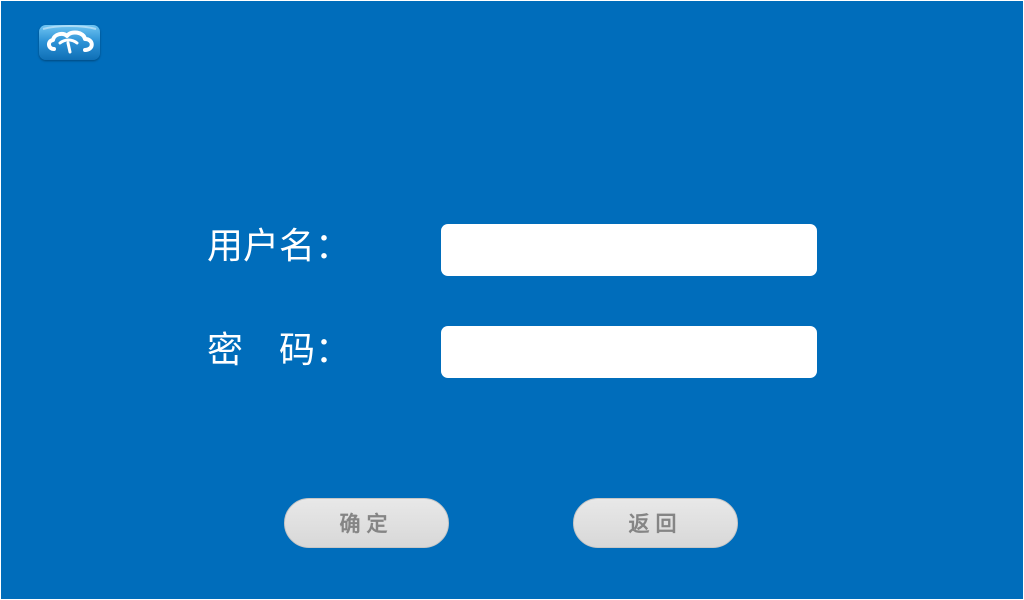  Describe the element at coordinates (655, 523) in the screenshot. I see `back-button: 返回` at that location.